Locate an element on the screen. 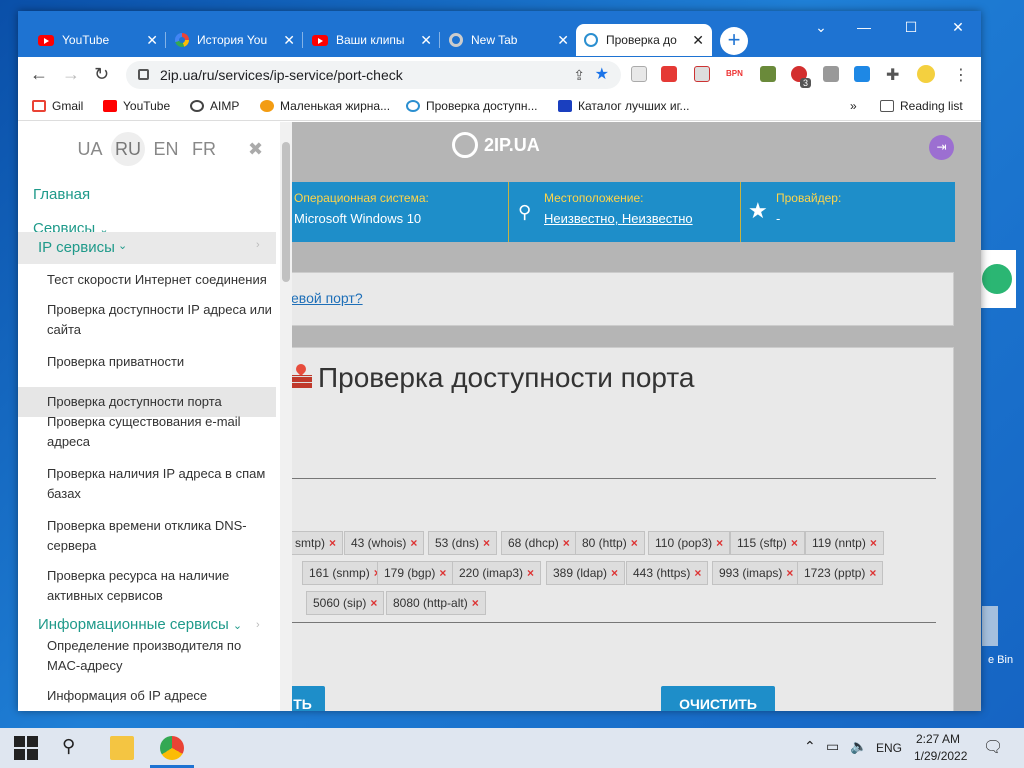 This screenshot has height=768, width=1024. menu-ip-services: IP сервисы ⌄ › is located at coordinates (147, 248).